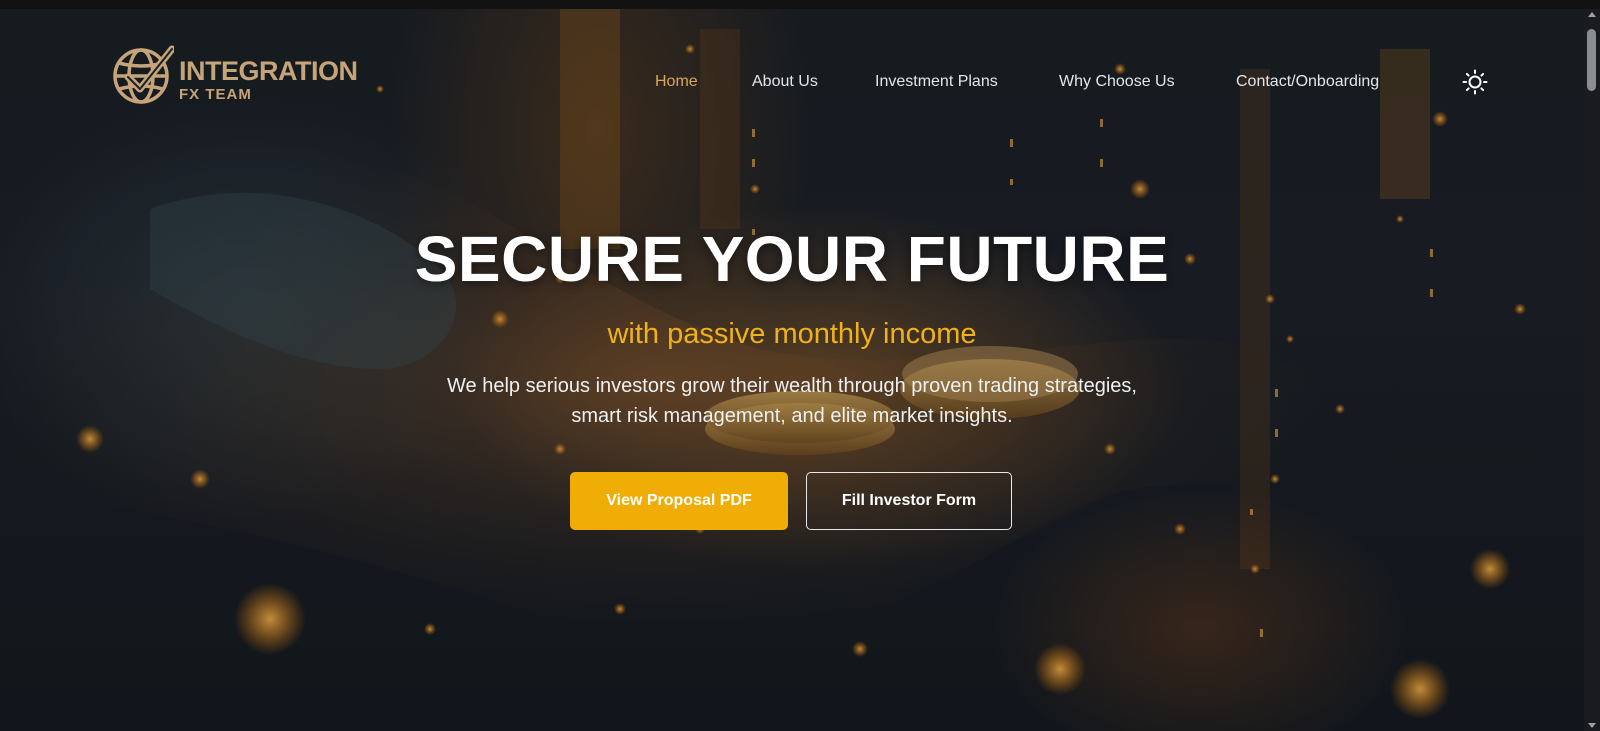  I want to click on theme-toggle-button, so click(1475, 82).